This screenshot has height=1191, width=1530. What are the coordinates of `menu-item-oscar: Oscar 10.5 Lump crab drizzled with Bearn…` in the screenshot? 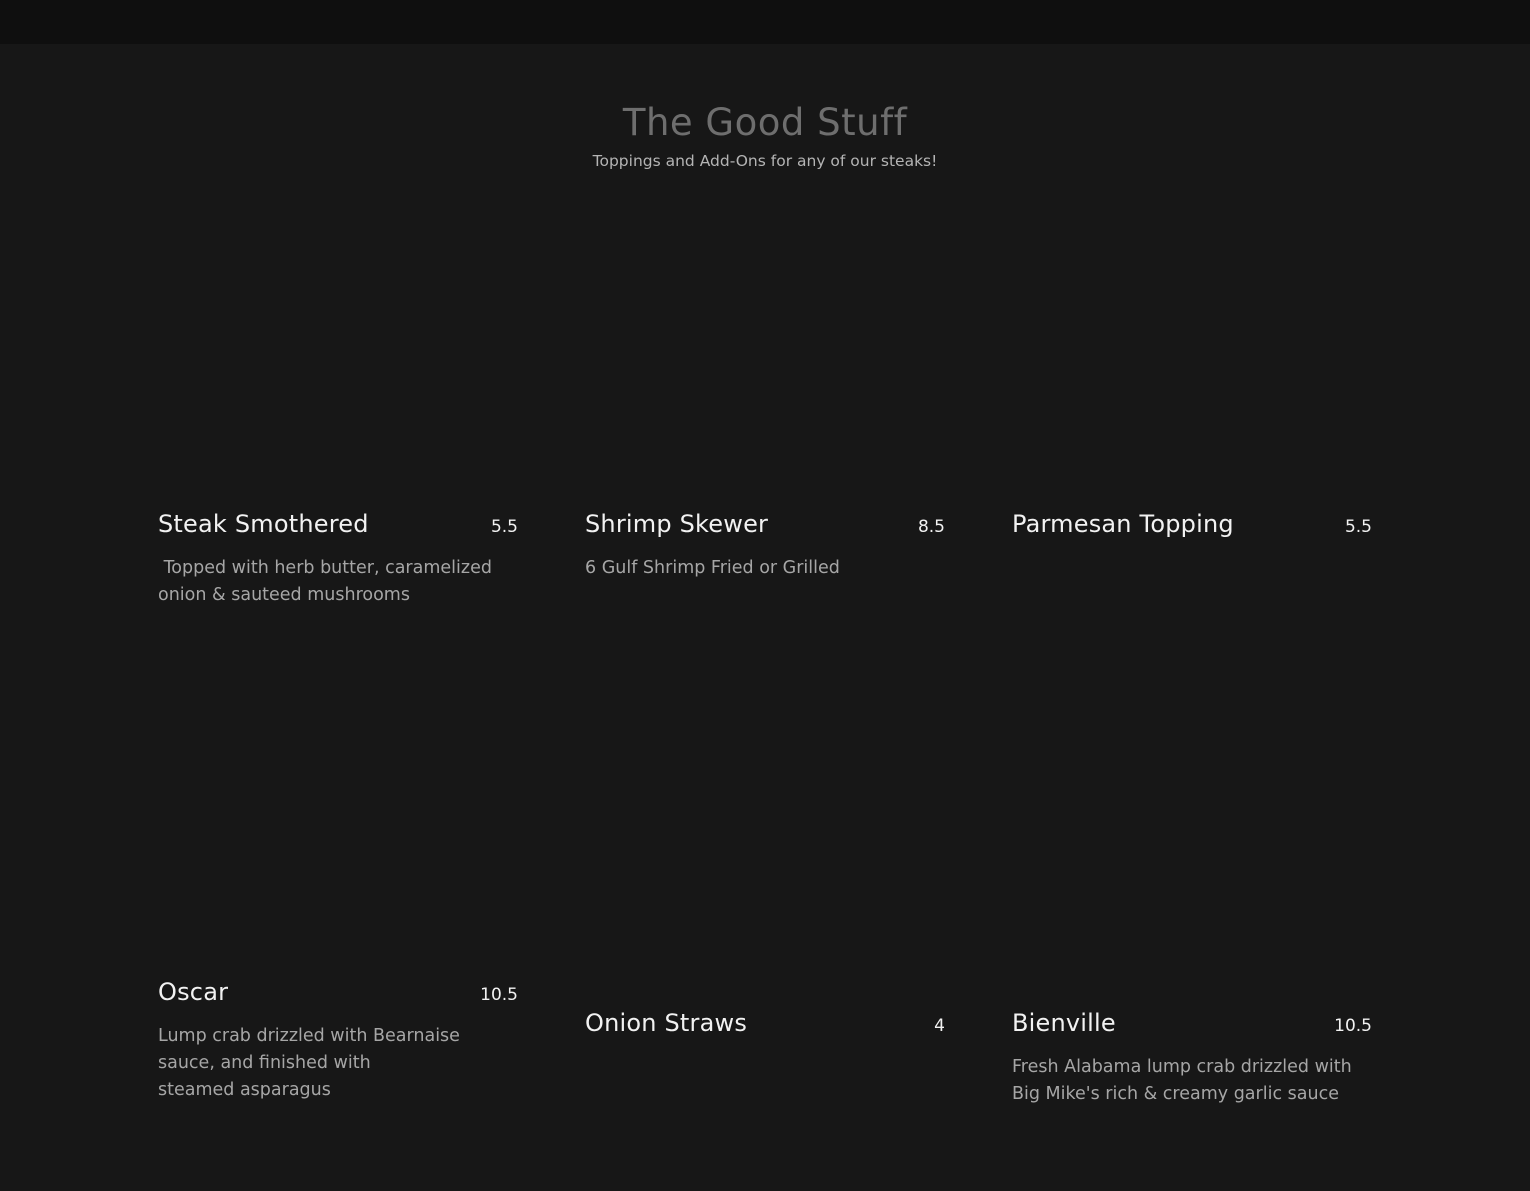 It's located at (338, 1040).